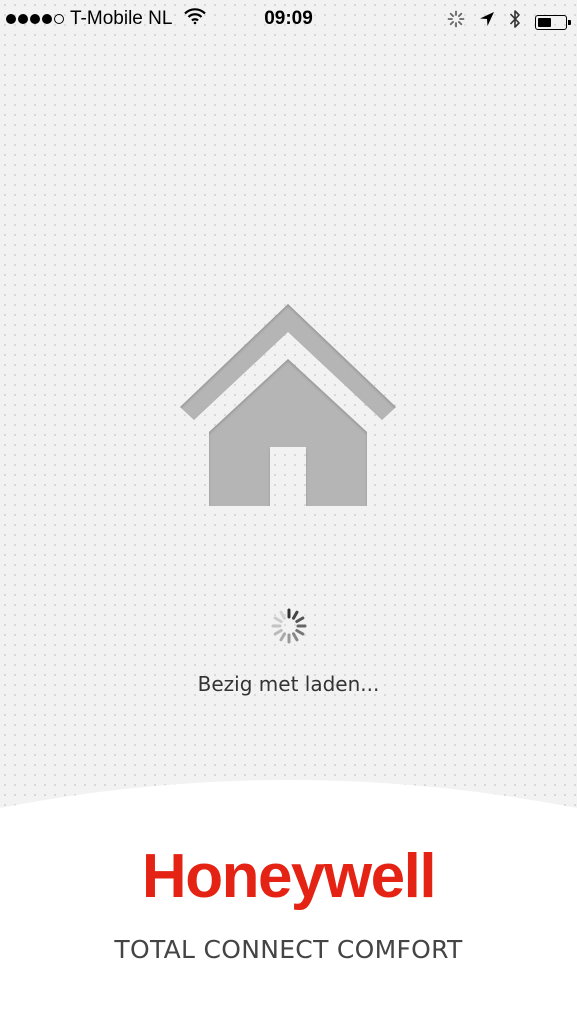 The image size is (577, 1024). I want to click on loading-spinner-icon, so click(289, 628).